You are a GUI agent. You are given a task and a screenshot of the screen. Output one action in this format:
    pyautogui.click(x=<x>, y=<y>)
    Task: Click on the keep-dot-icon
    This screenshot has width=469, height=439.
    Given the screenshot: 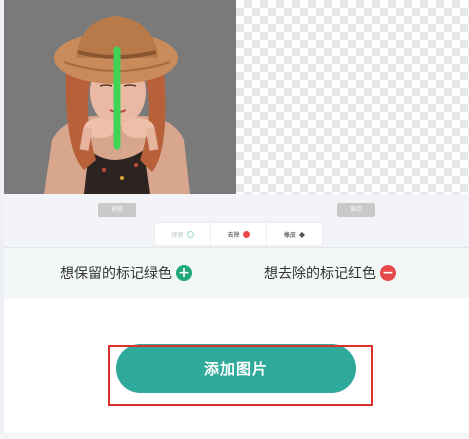 What is the action you would take?
    pyautogui.click(x=190, y=234)
    